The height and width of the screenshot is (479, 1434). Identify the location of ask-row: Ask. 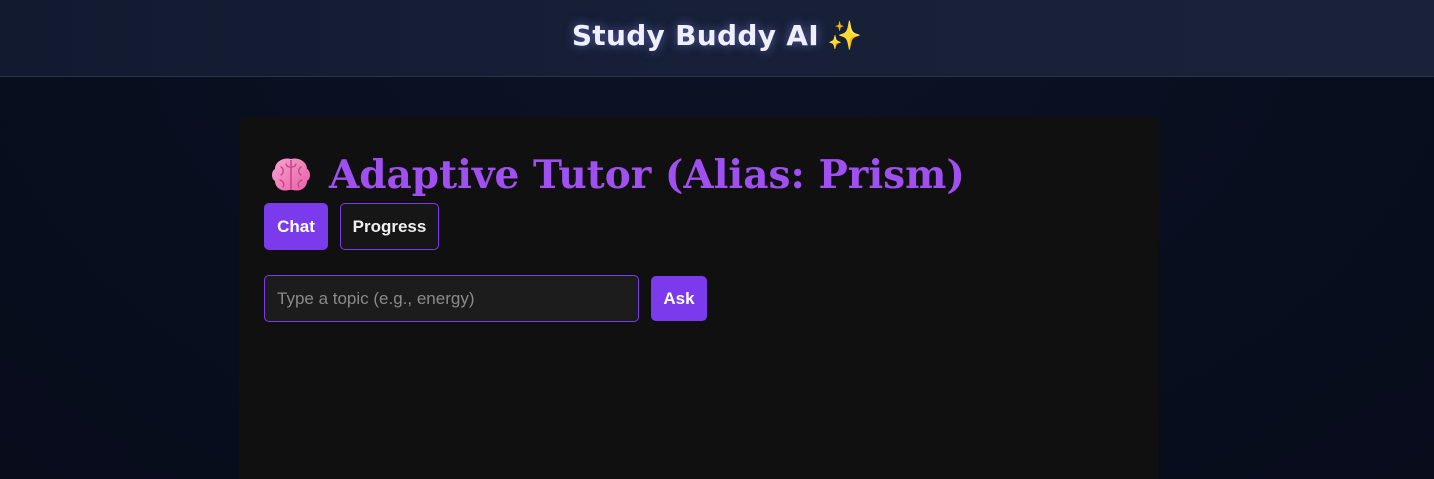
(485, 298).